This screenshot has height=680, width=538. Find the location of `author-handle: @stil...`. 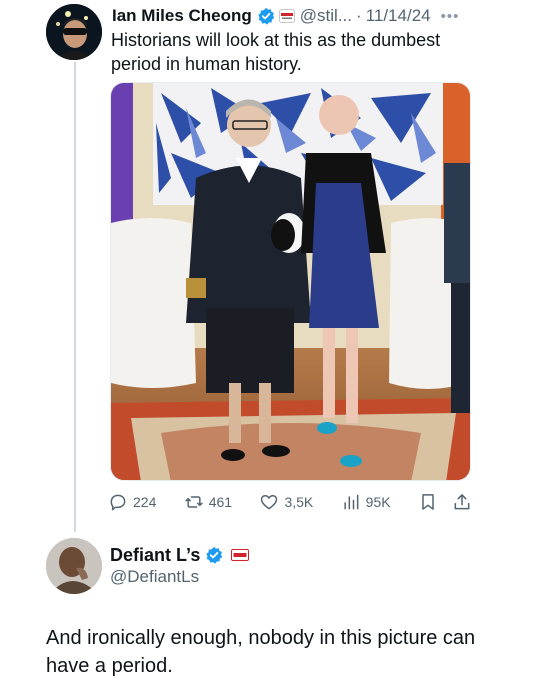

author-handle: @stil... is located at coordinates (326, 16).